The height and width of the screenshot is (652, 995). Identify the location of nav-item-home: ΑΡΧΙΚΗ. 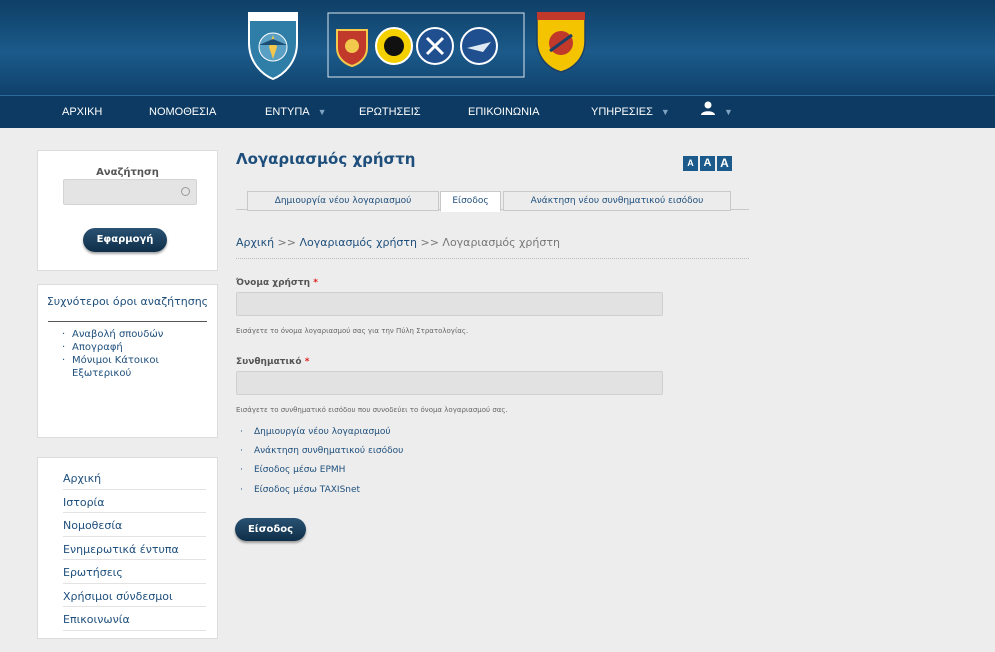
(82, 112).